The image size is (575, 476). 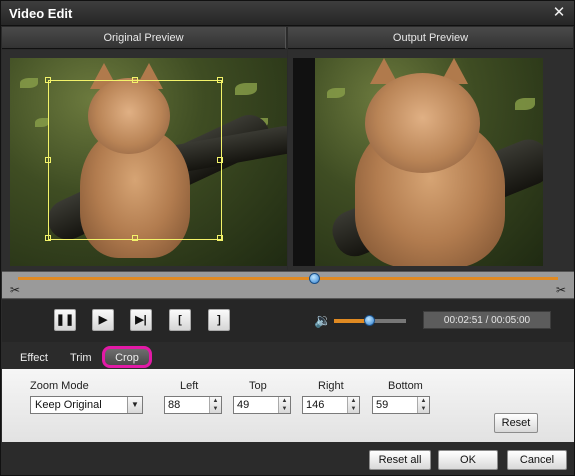 What do you see at coordinates (81, 358) in the screenshot?
I see `tab-trim: Trim` at bounding box center [81, 358].